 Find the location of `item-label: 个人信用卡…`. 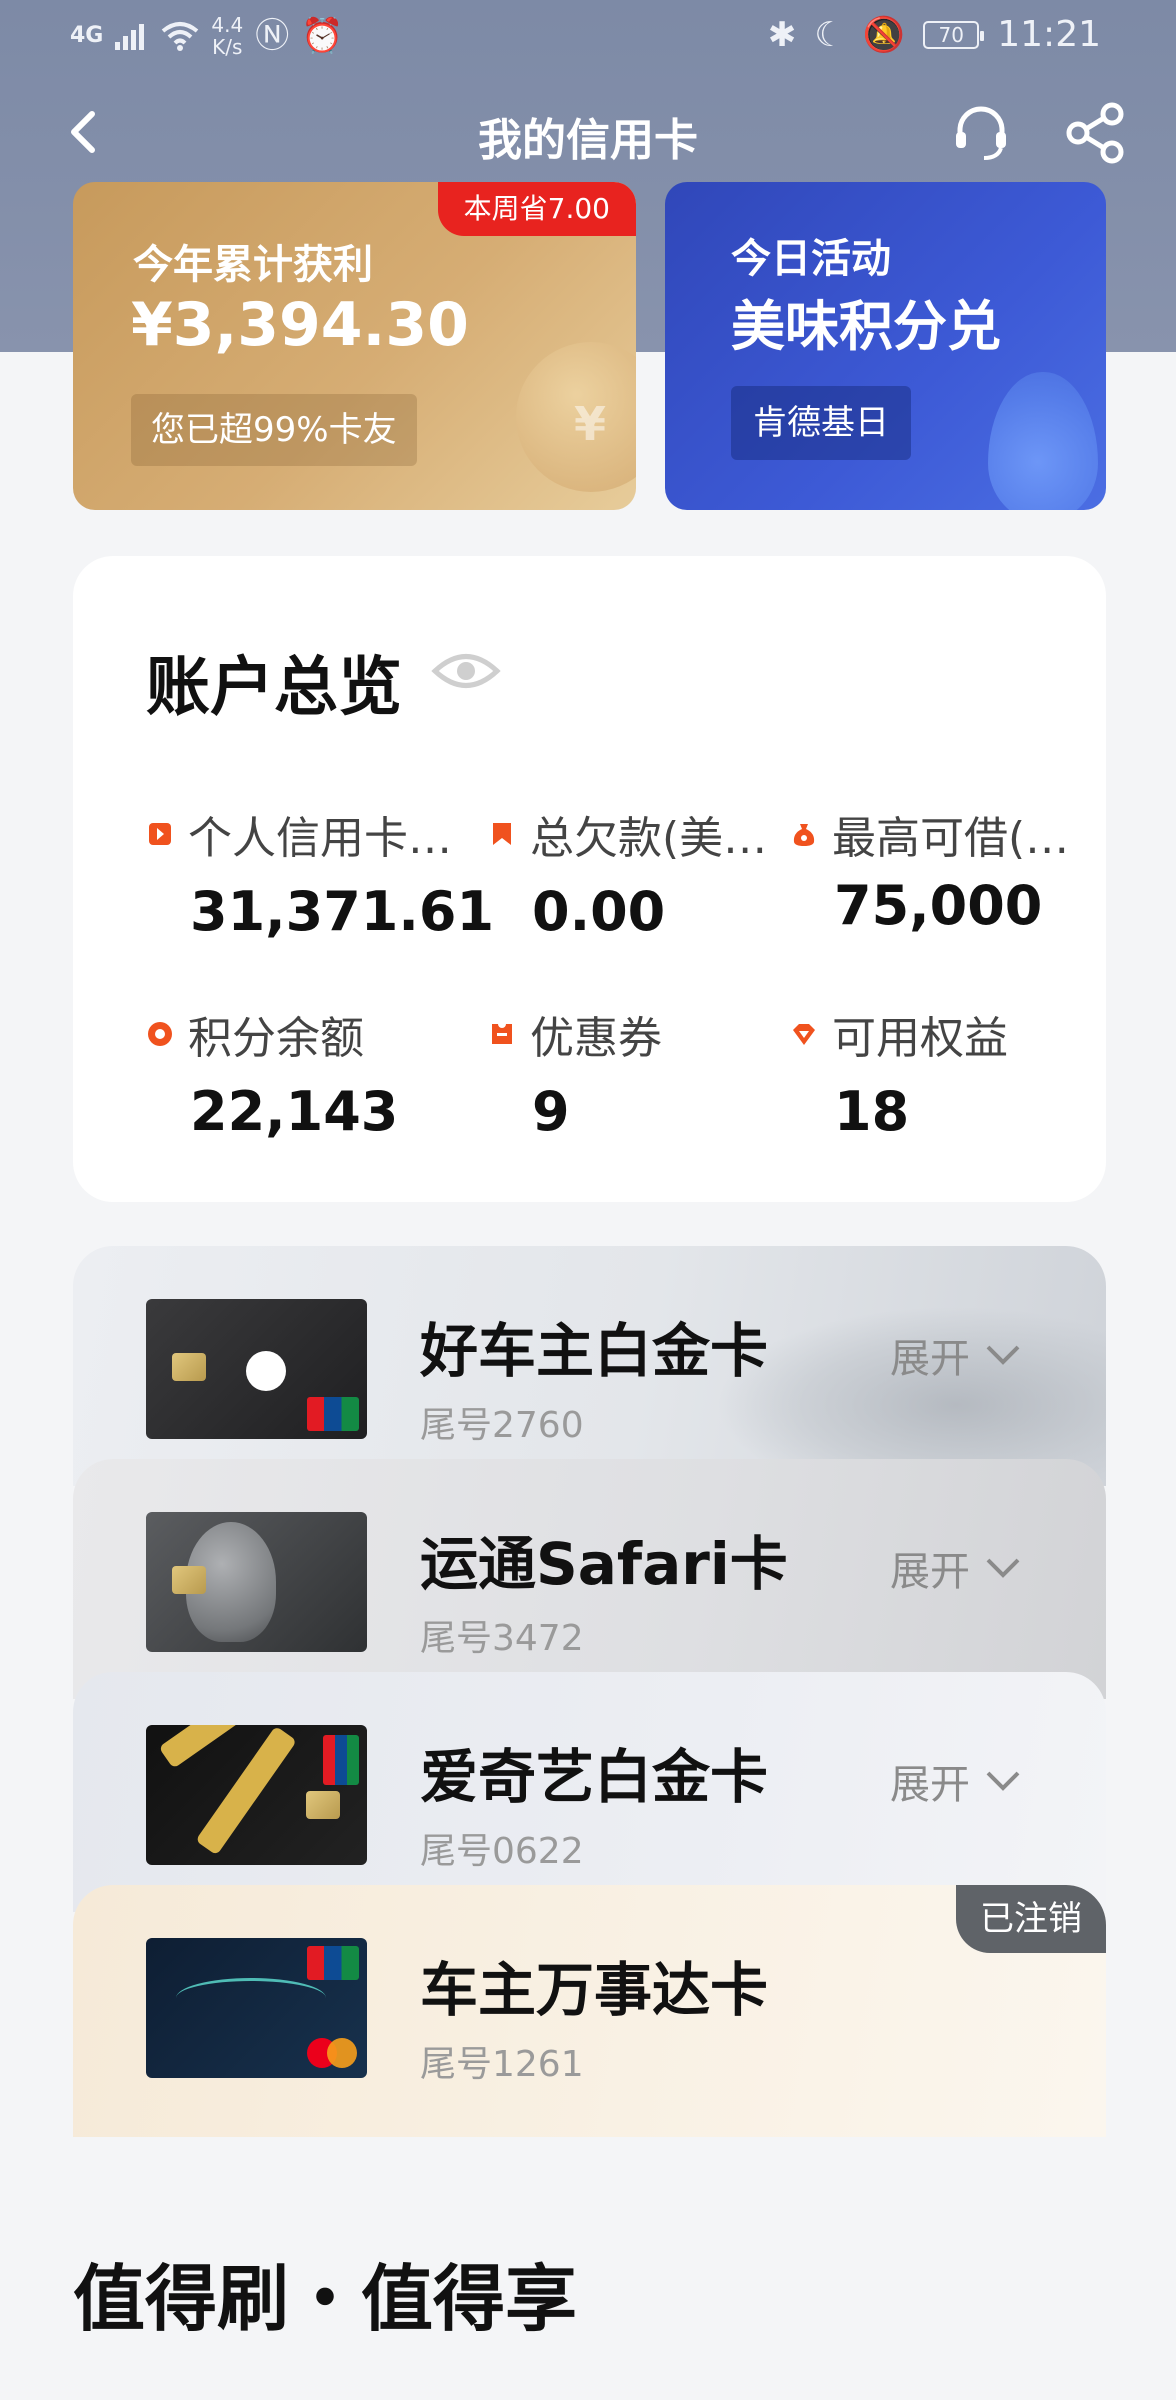

item-label: 个人信用卡… is located at coordinates (320, 838).